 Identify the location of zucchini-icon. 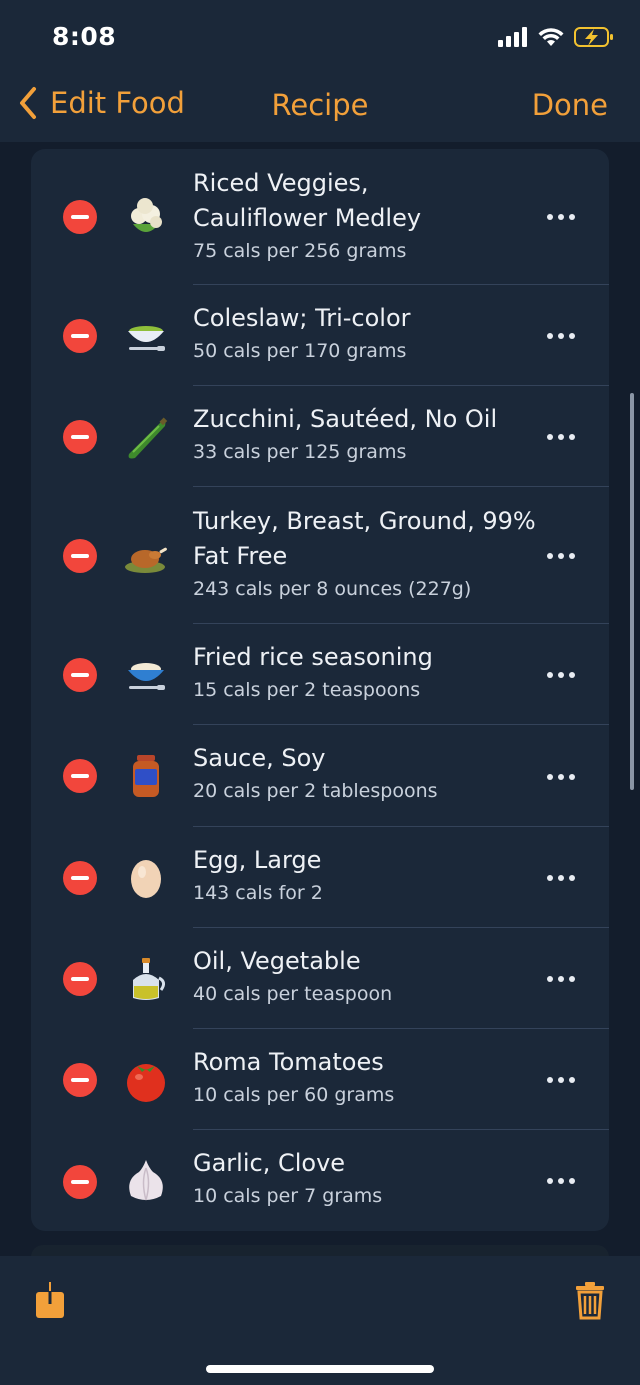
(148, 438).